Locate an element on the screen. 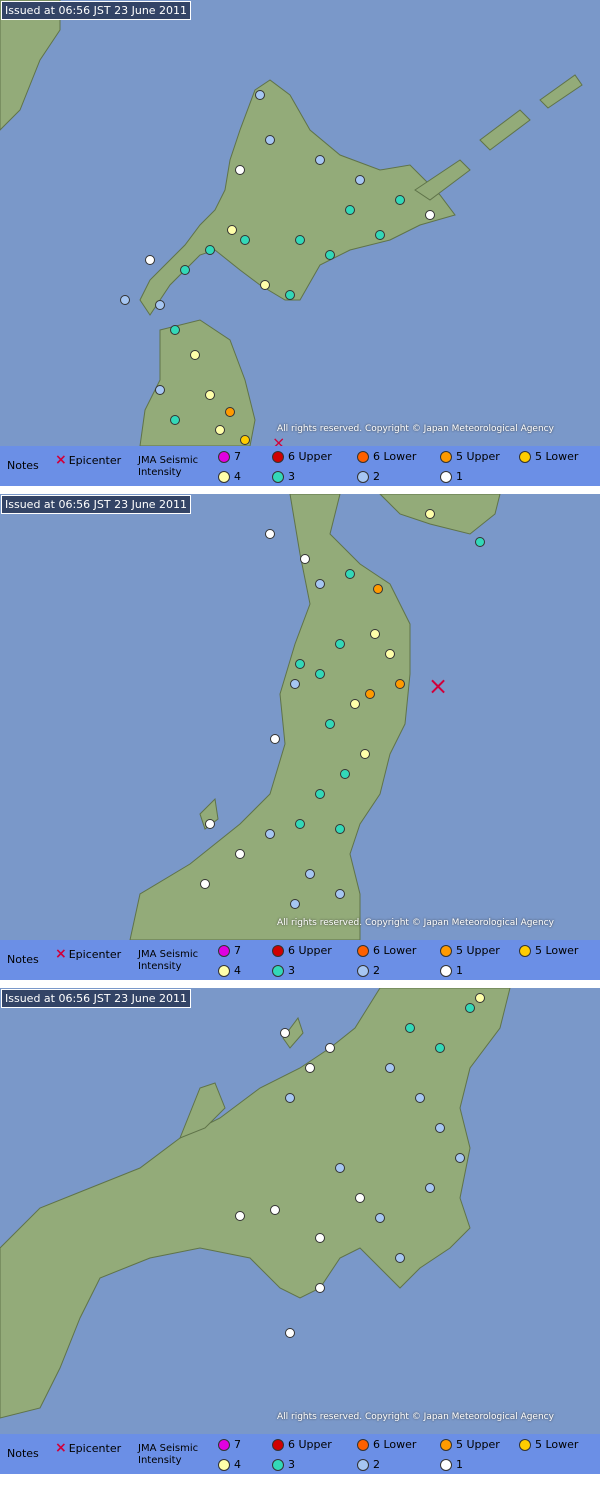  epicenter-icon: × is located at coordinates (61, 460).